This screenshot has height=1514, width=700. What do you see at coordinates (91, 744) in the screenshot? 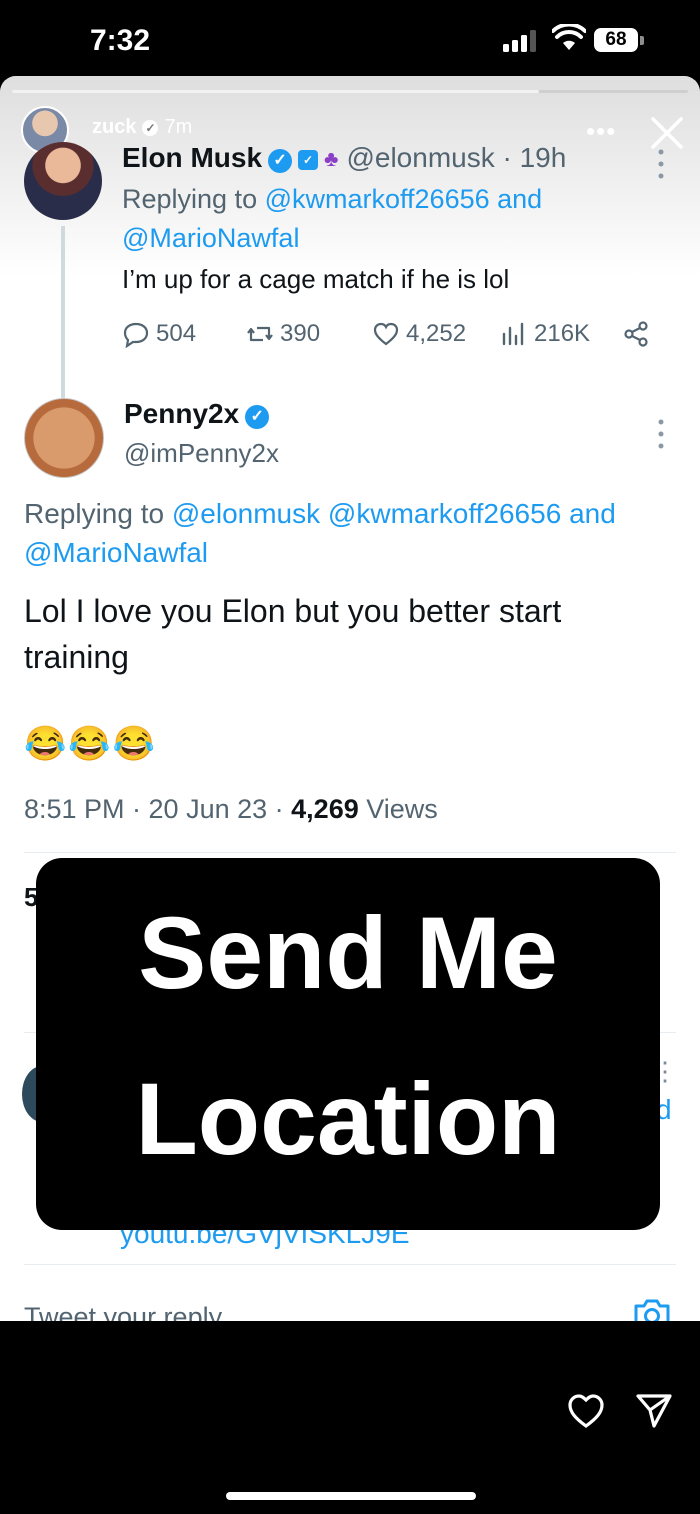
I see `tweet-emoji: 😂😂😂` at bounding box center [91, 744].